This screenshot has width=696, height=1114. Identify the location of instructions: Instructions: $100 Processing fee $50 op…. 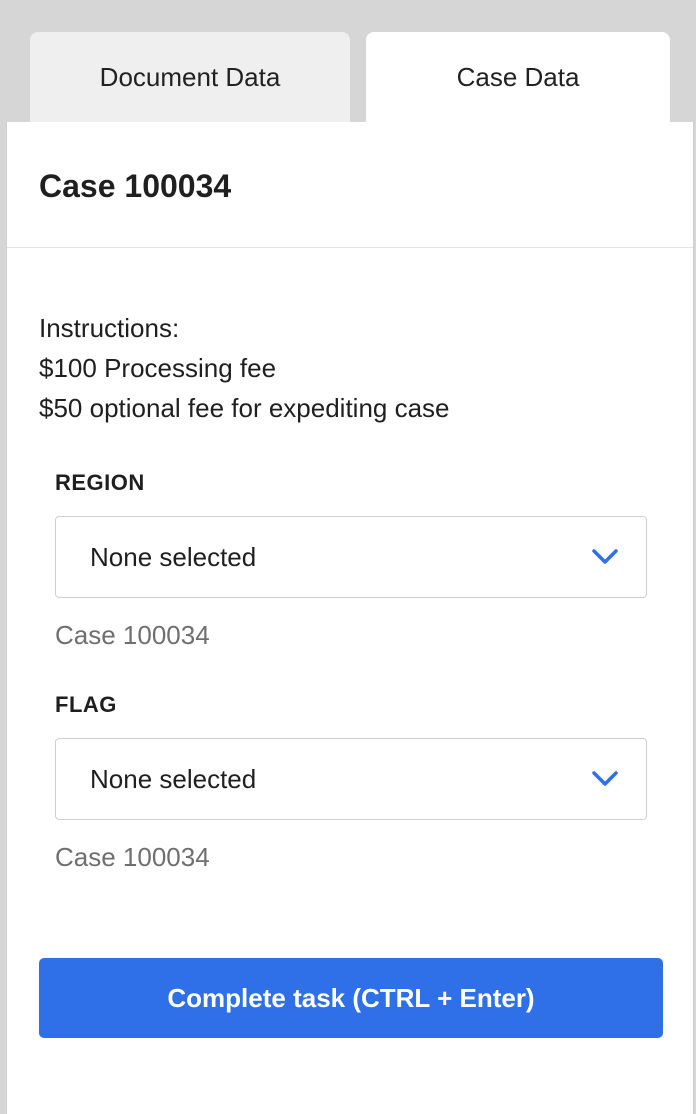
(244, 368).